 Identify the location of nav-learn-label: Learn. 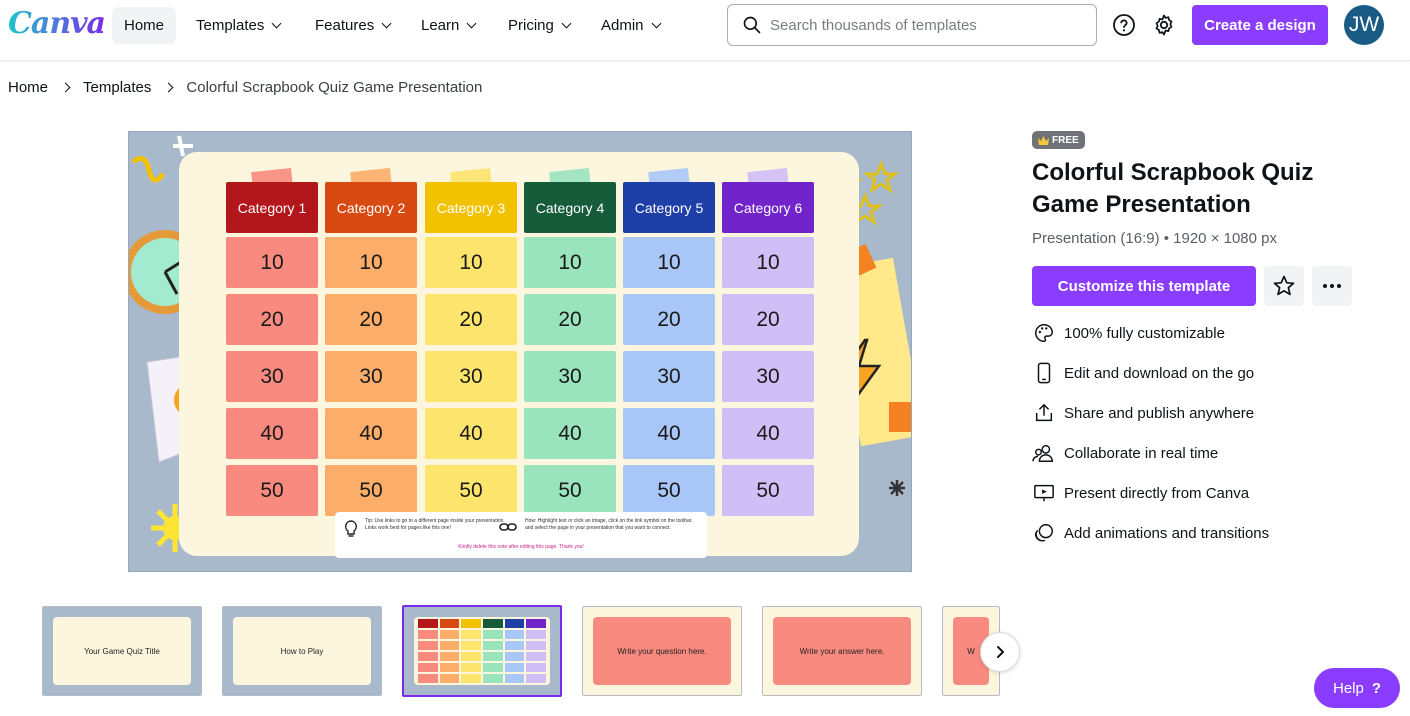
(440, 25).